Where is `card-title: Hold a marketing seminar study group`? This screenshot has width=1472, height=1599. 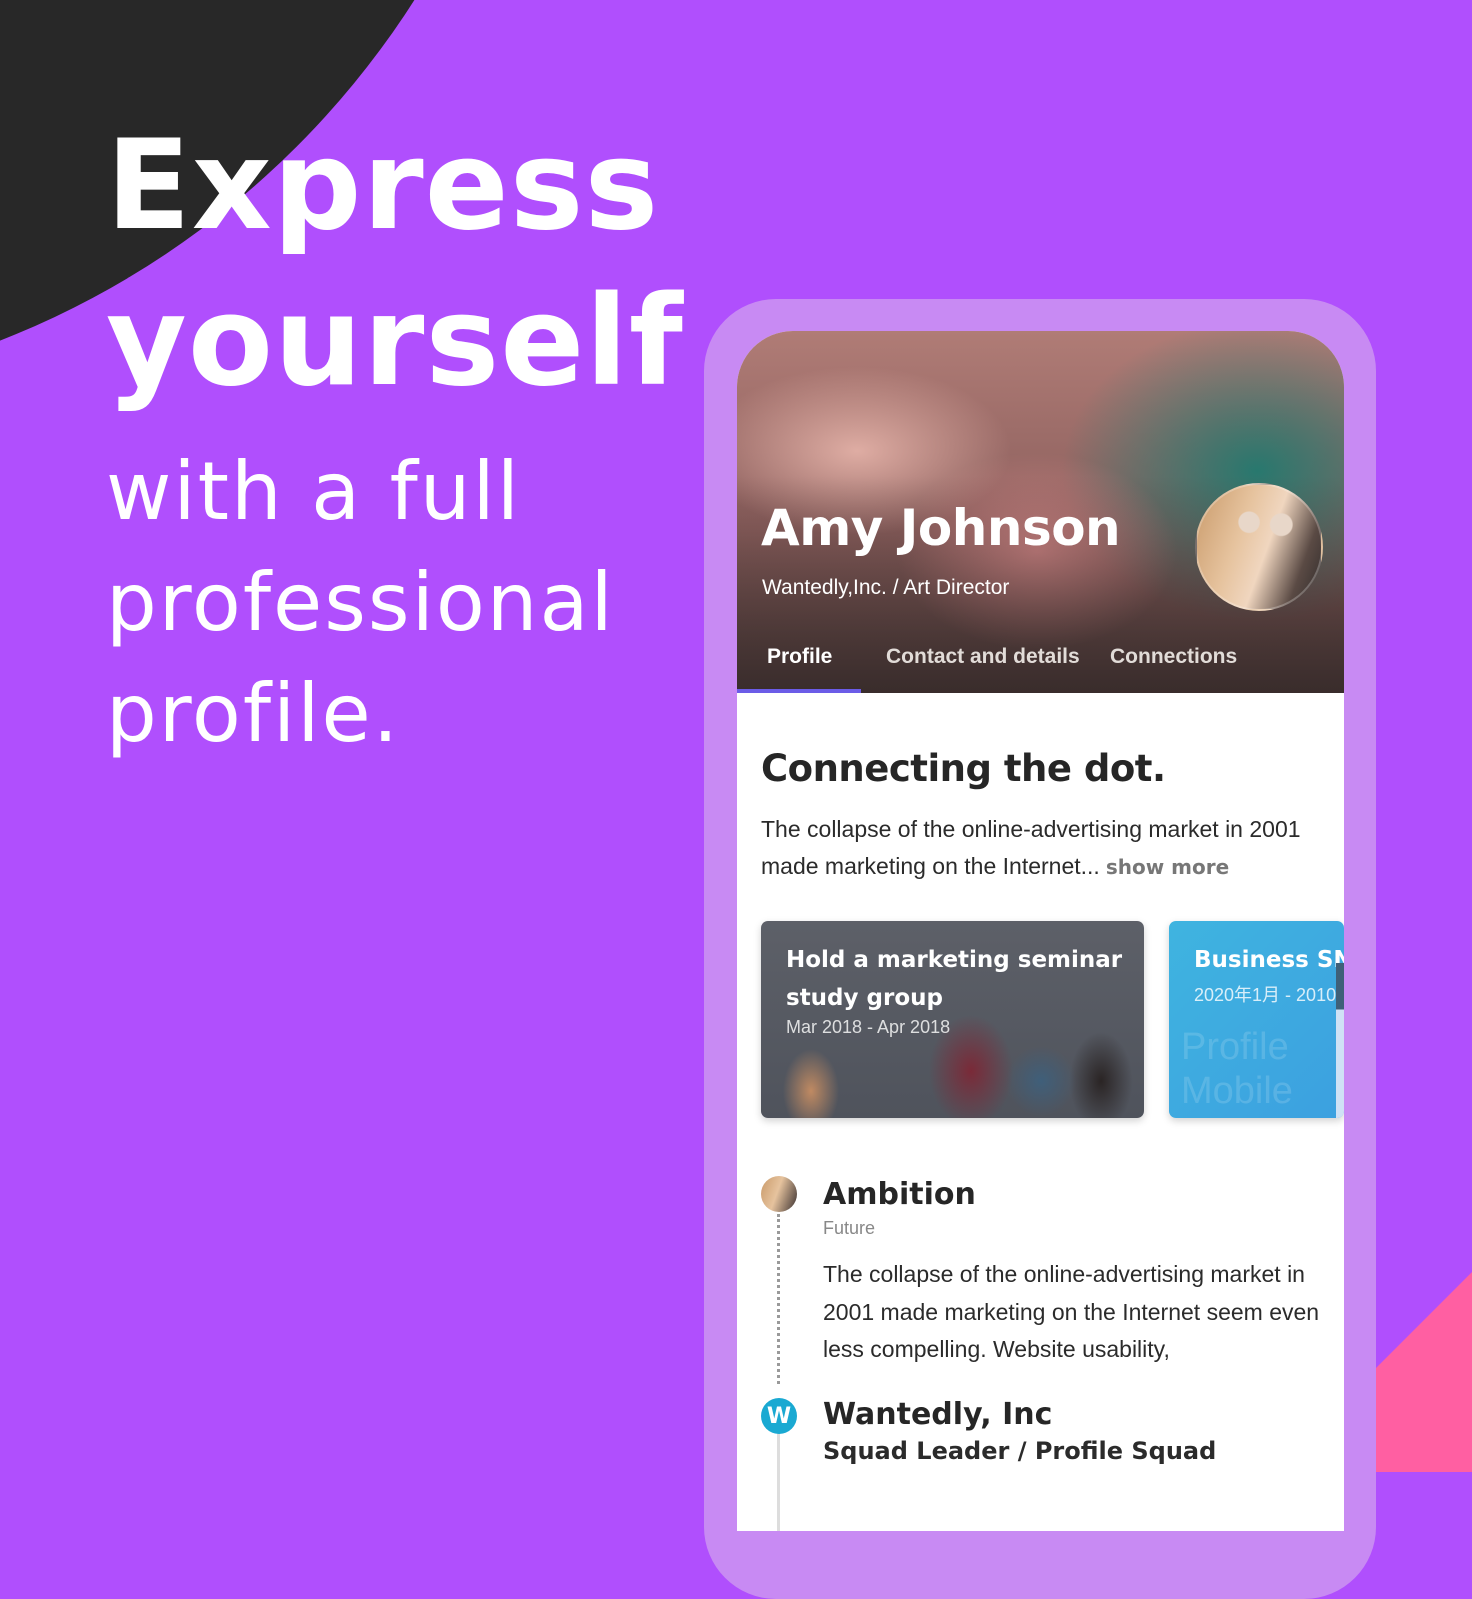 card-title: Hold a marketing seminar study group is located at coordinates (954, 979).